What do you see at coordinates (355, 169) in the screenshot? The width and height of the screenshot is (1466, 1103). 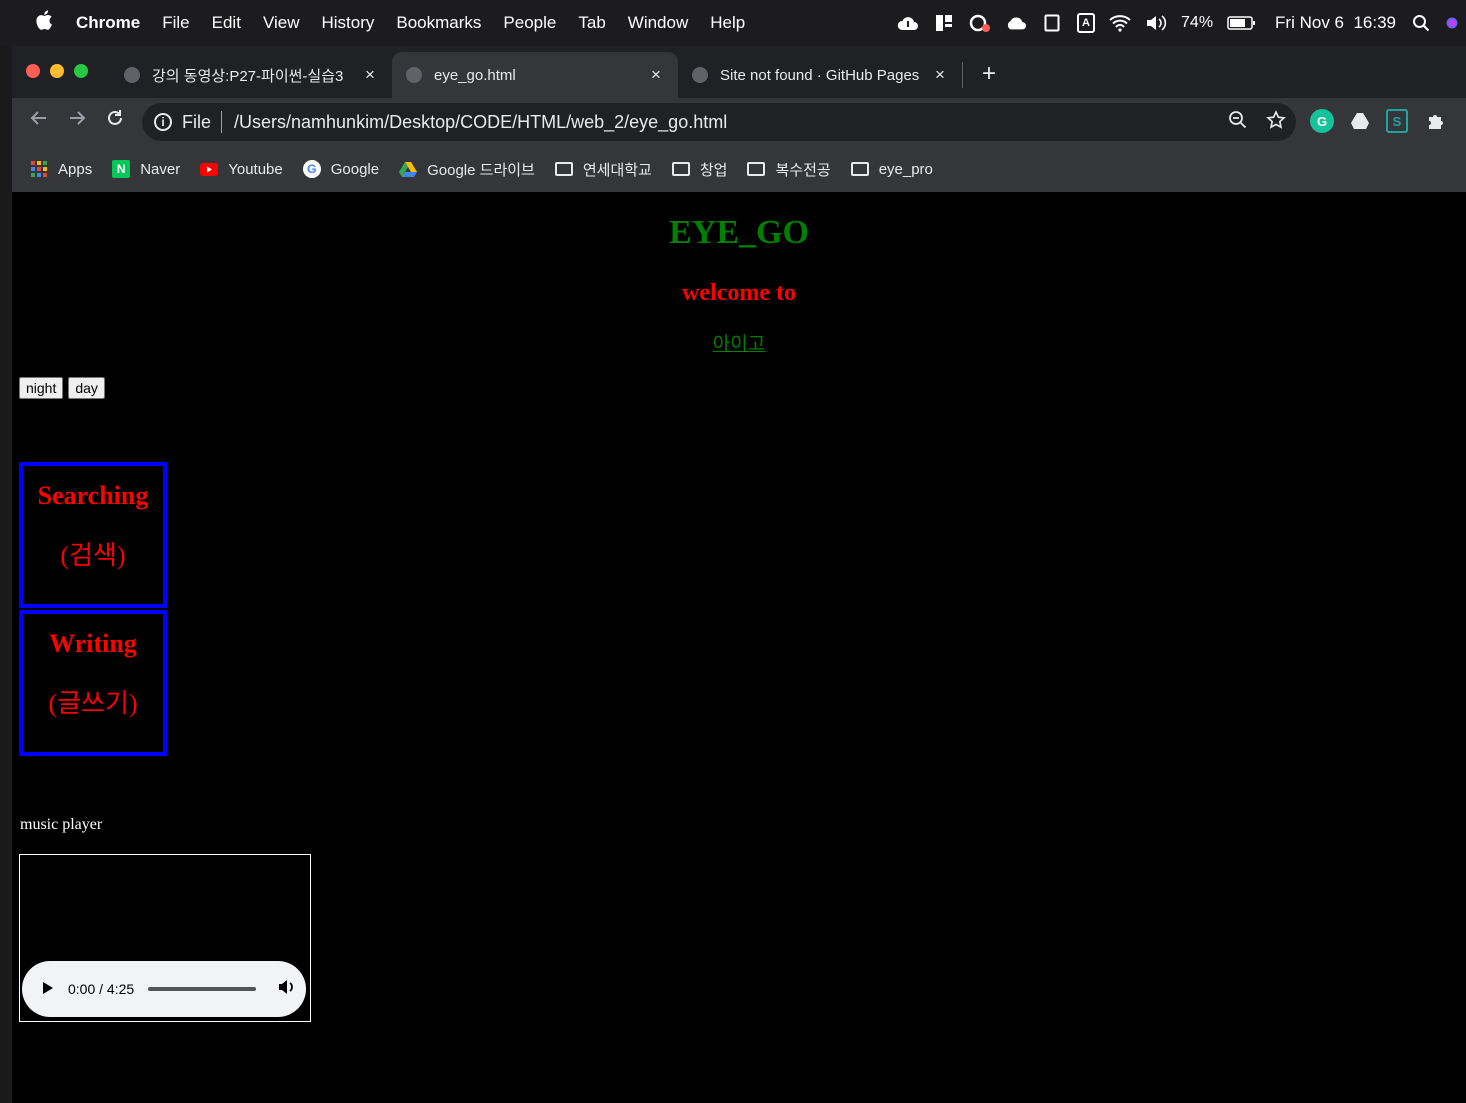 I see `bookmark-label: Google` at bounding box center [355, 169].